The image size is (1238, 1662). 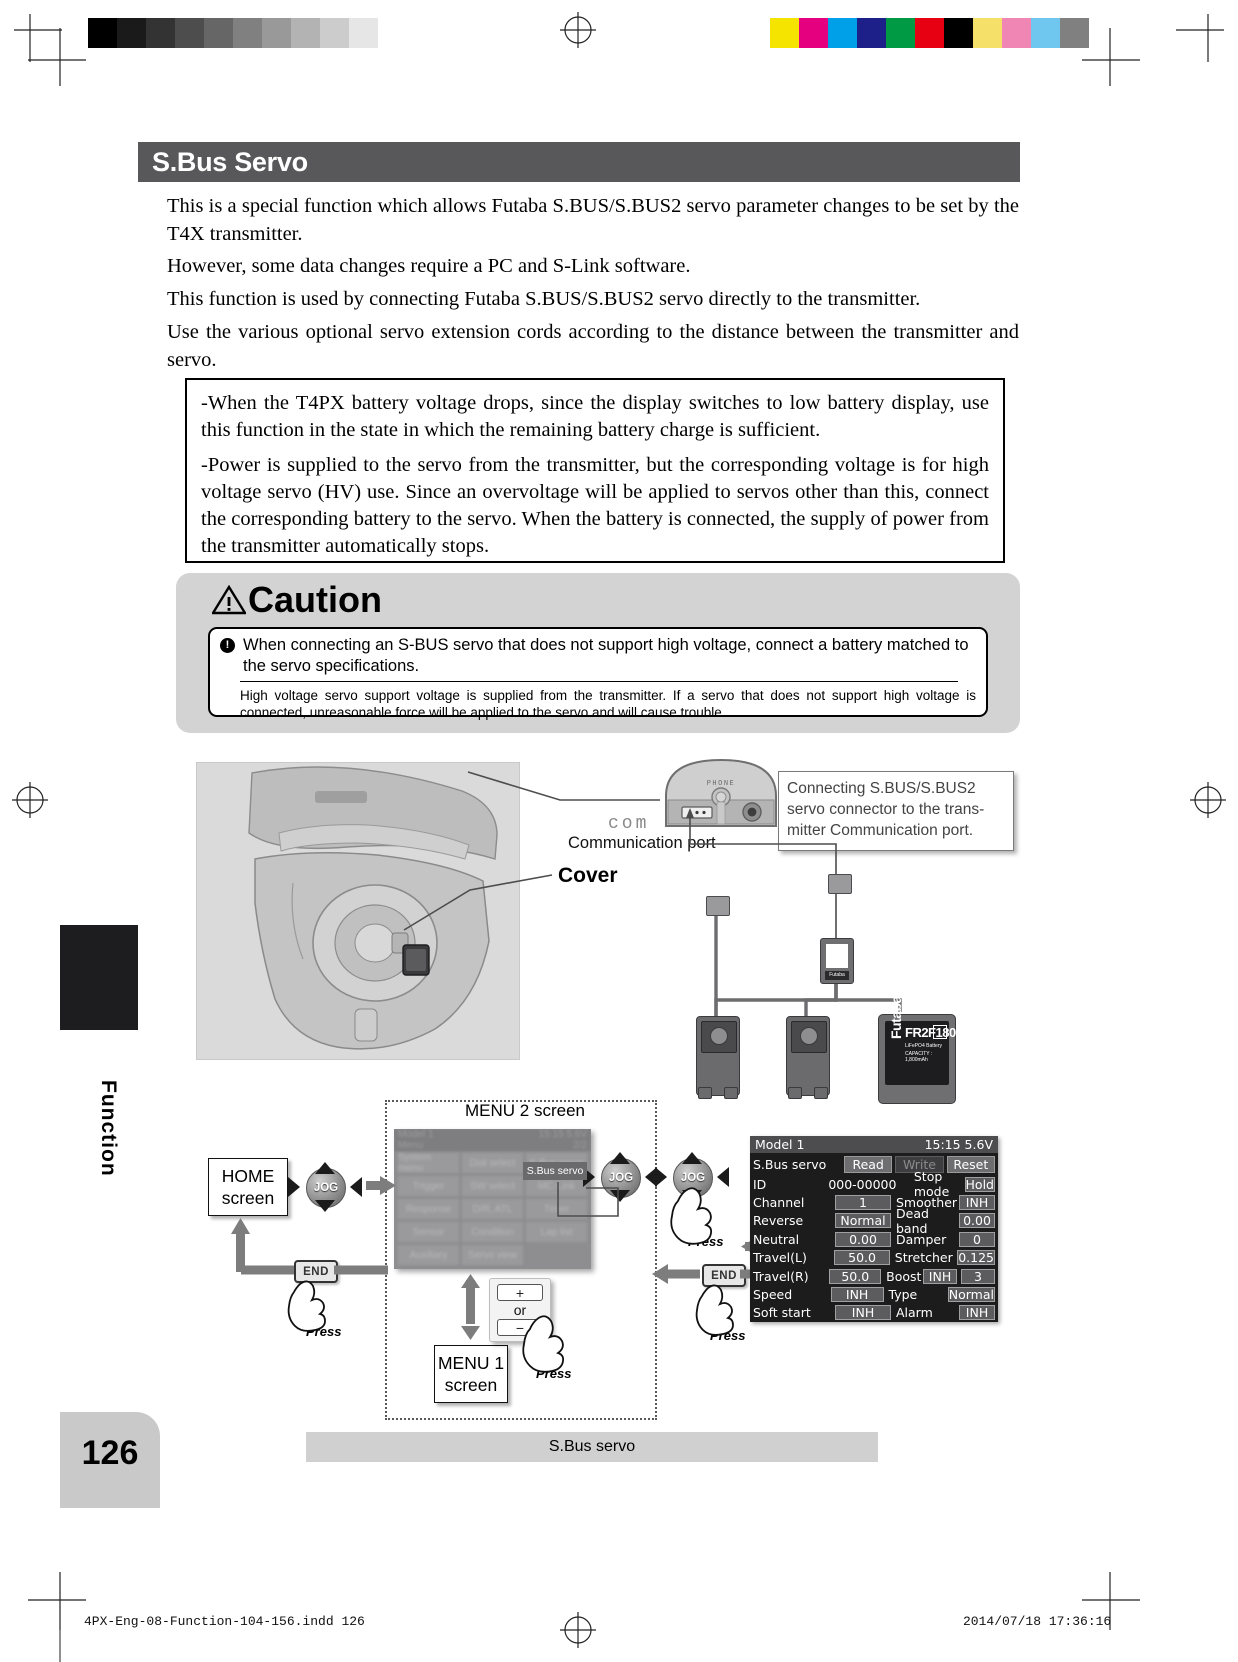 I want to click on menu2-item: Dial select, so click(x=492, y=1163).